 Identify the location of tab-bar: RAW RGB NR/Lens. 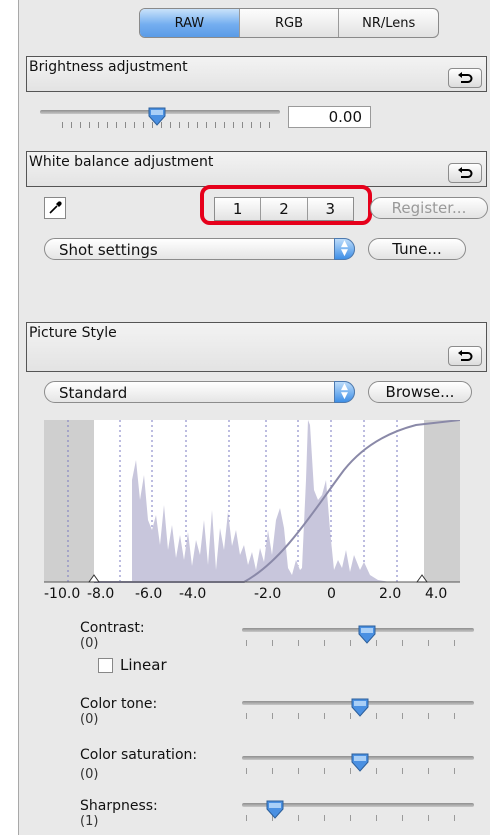
(289, 23).